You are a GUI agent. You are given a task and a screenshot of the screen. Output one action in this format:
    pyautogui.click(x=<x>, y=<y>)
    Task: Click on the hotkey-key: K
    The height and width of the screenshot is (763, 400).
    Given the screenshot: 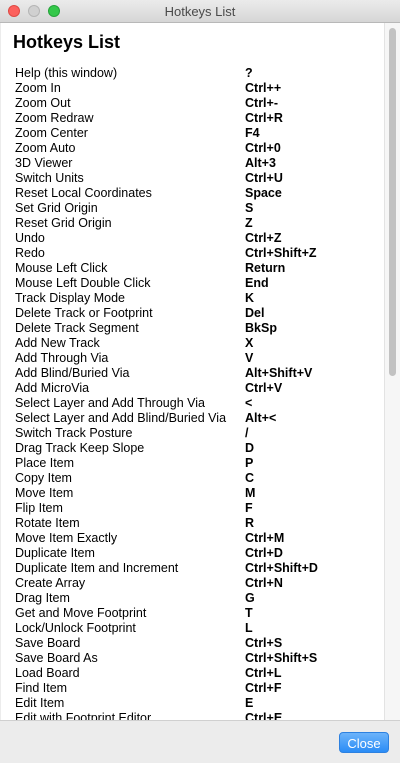 What is the action you would take?
    pyautogui.click(x=250, y=298)
    